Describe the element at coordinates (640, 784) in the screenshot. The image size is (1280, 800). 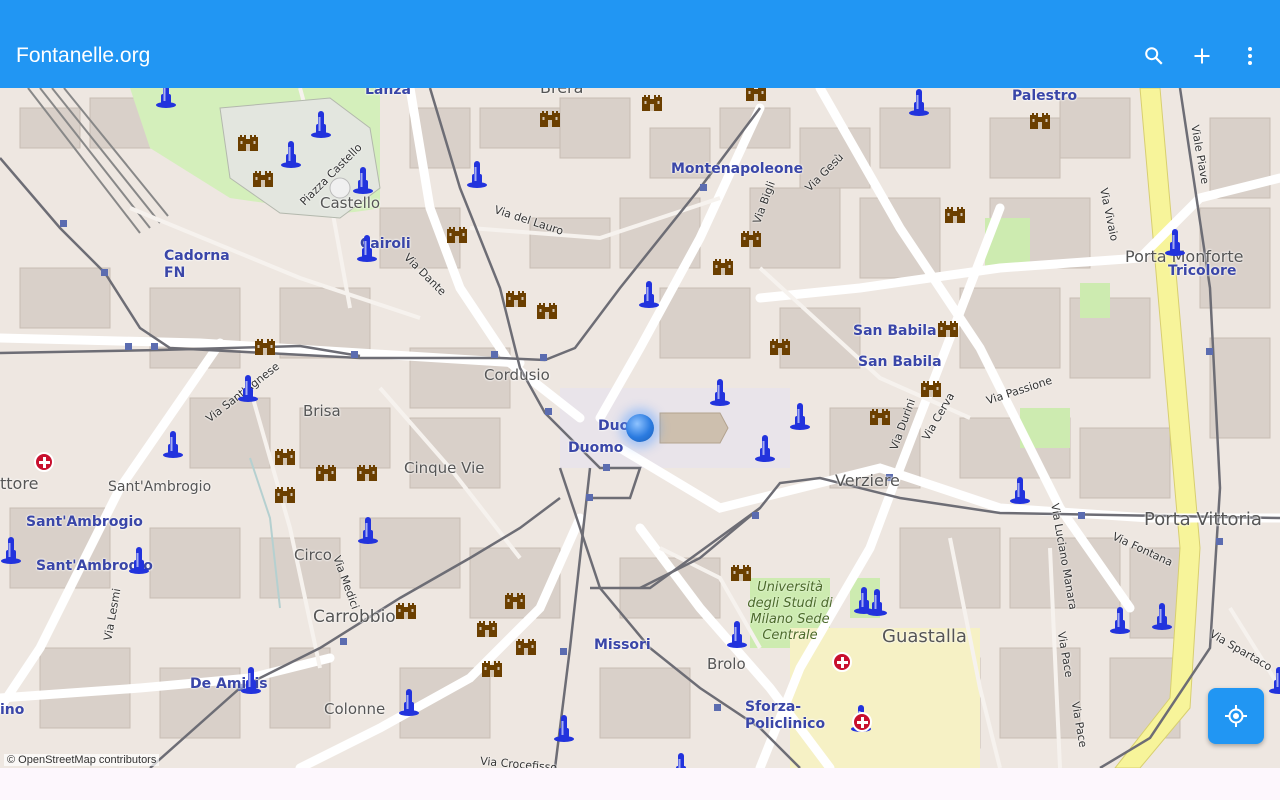
I see `bottom-strip` at that location.